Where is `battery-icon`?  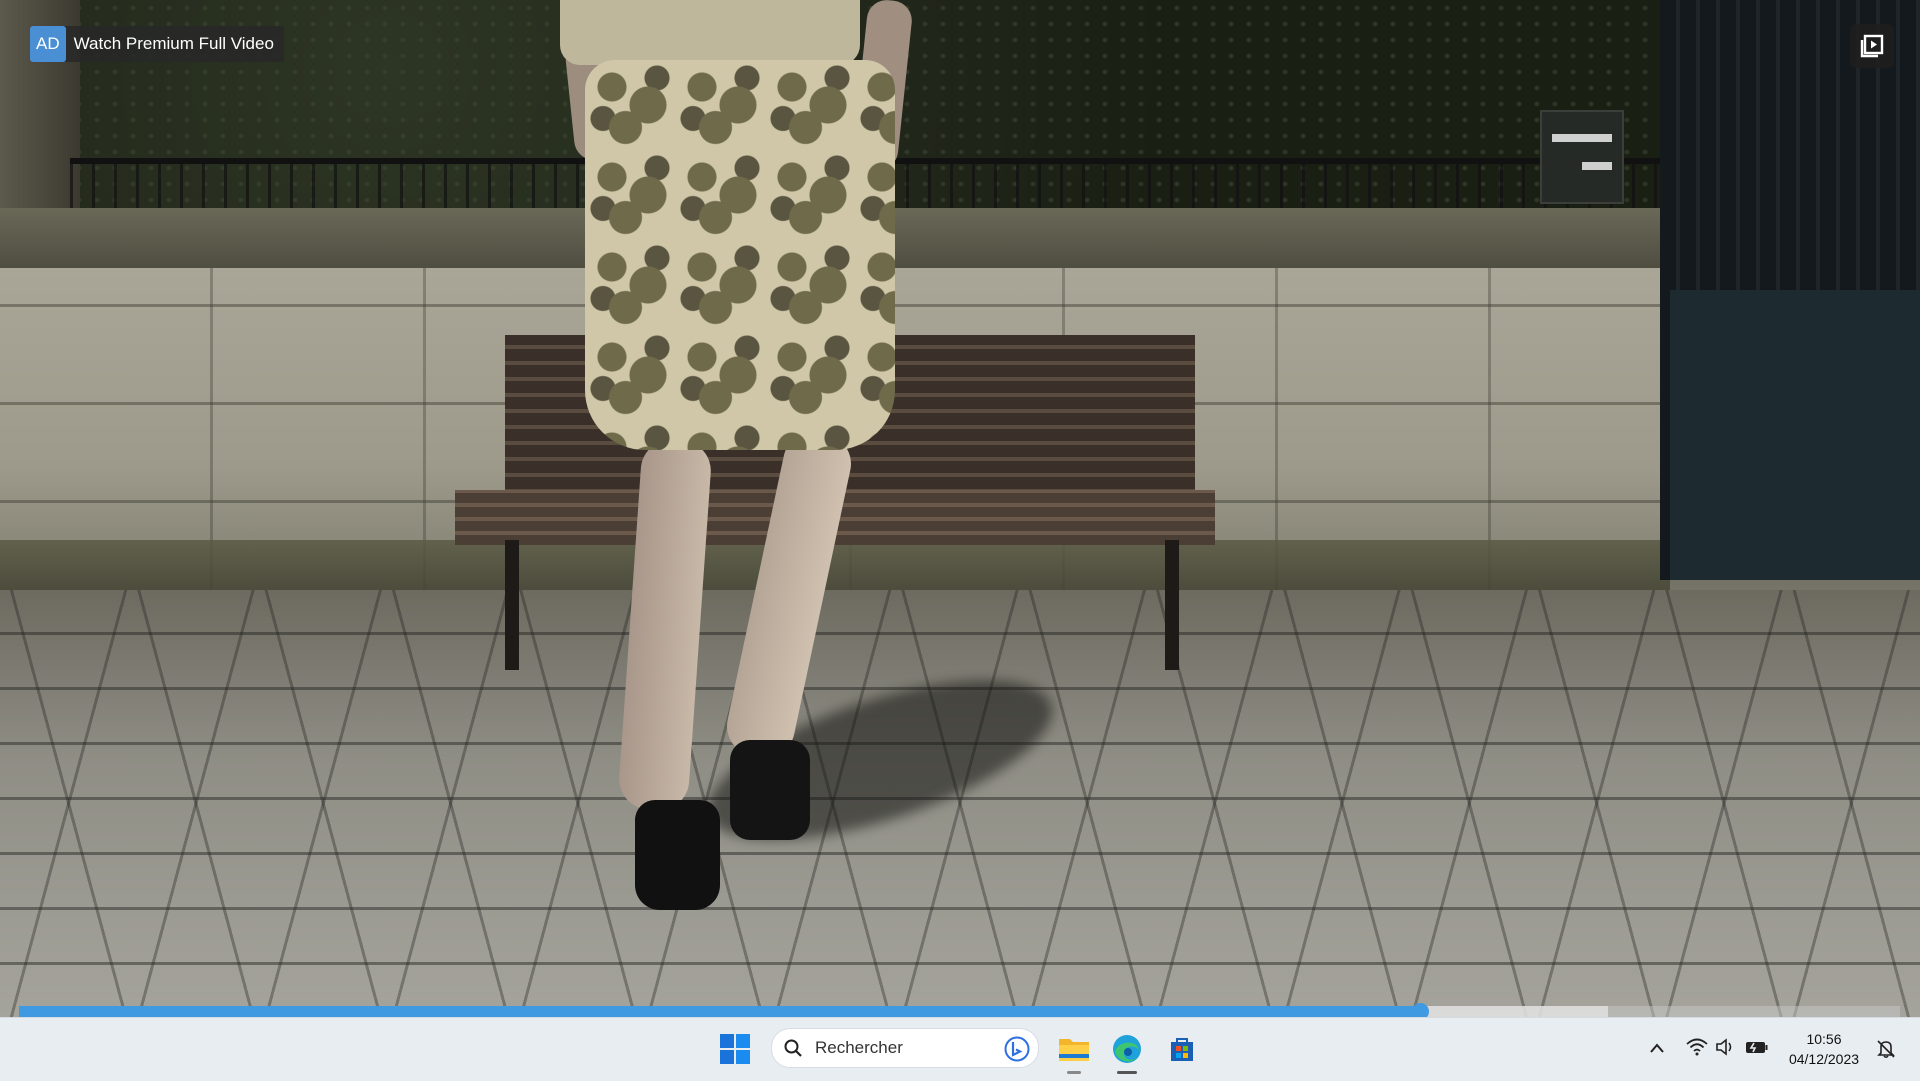 battery-icon is located at coordinates (1757, 1047).